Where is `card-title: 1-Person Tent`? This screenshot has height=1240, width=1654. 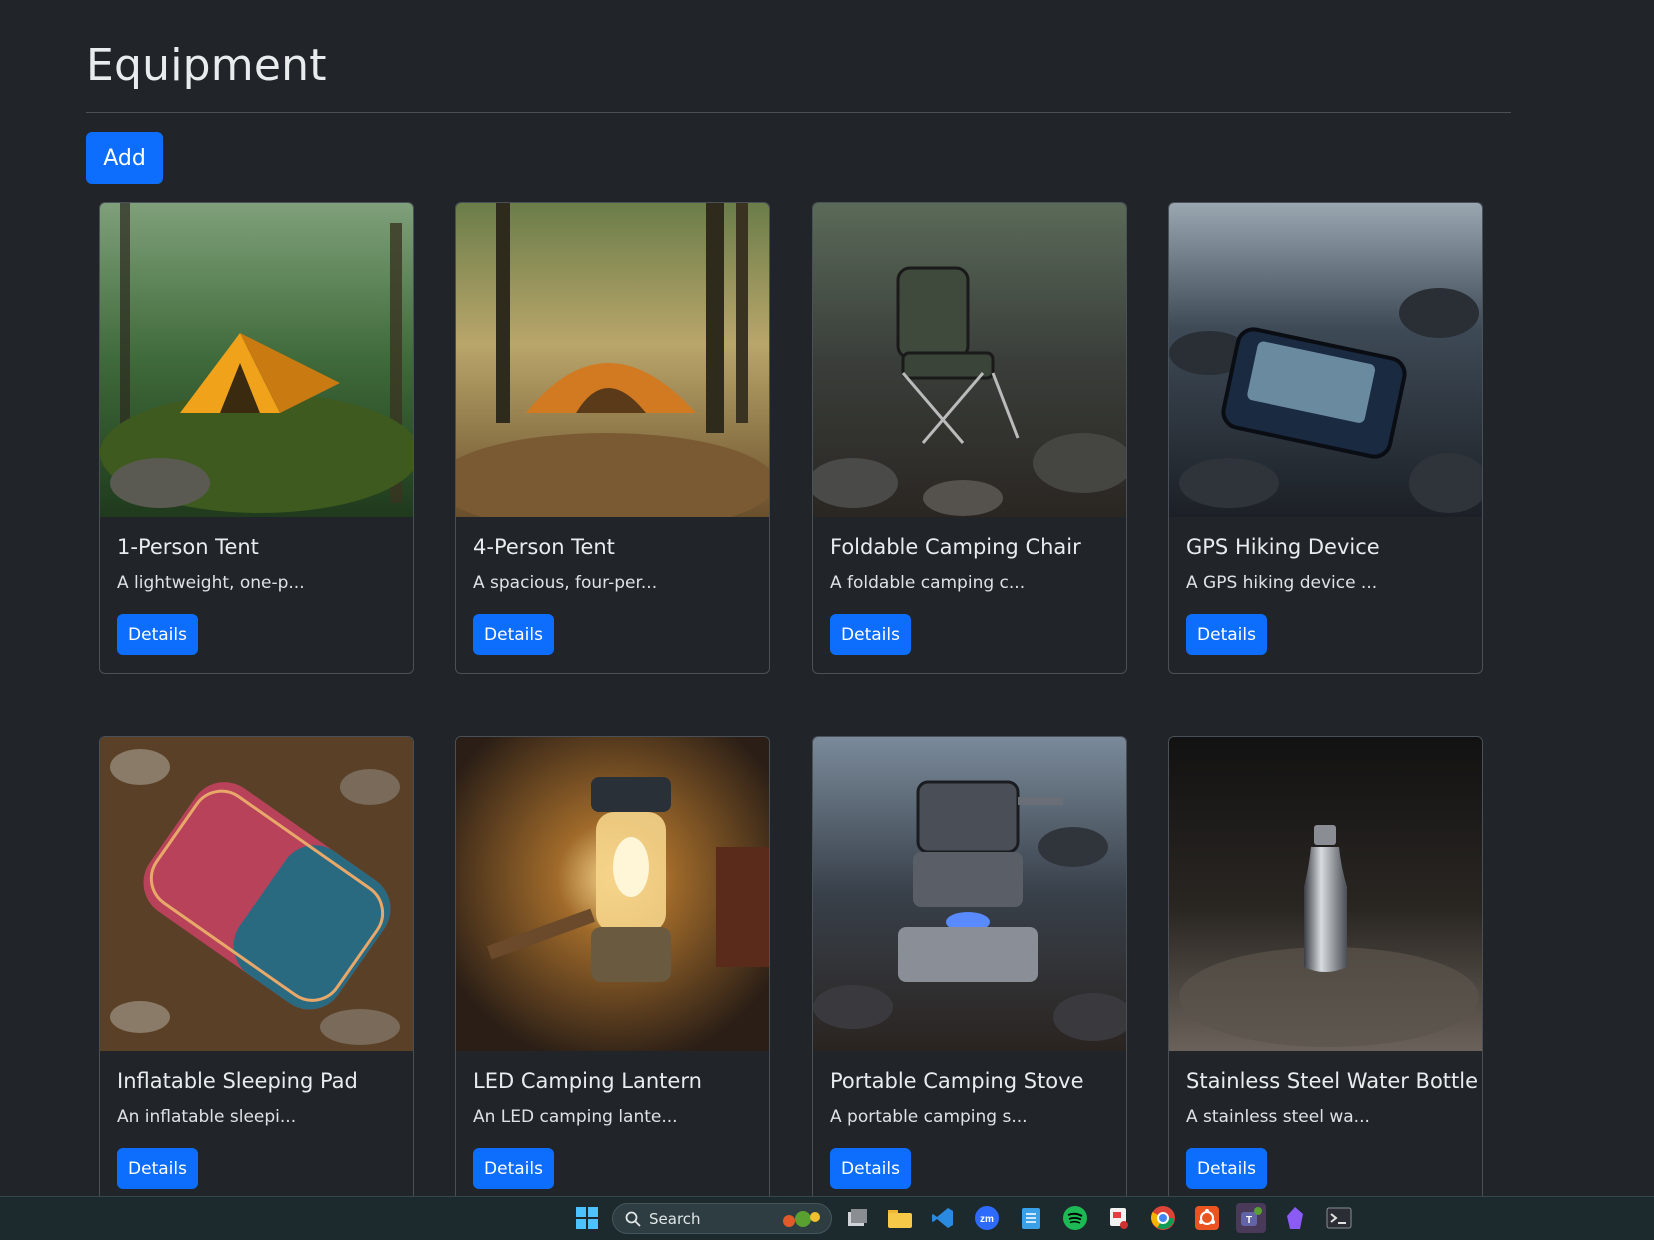 card-title: 1-Person Tent is located at coordinates (188, 547).